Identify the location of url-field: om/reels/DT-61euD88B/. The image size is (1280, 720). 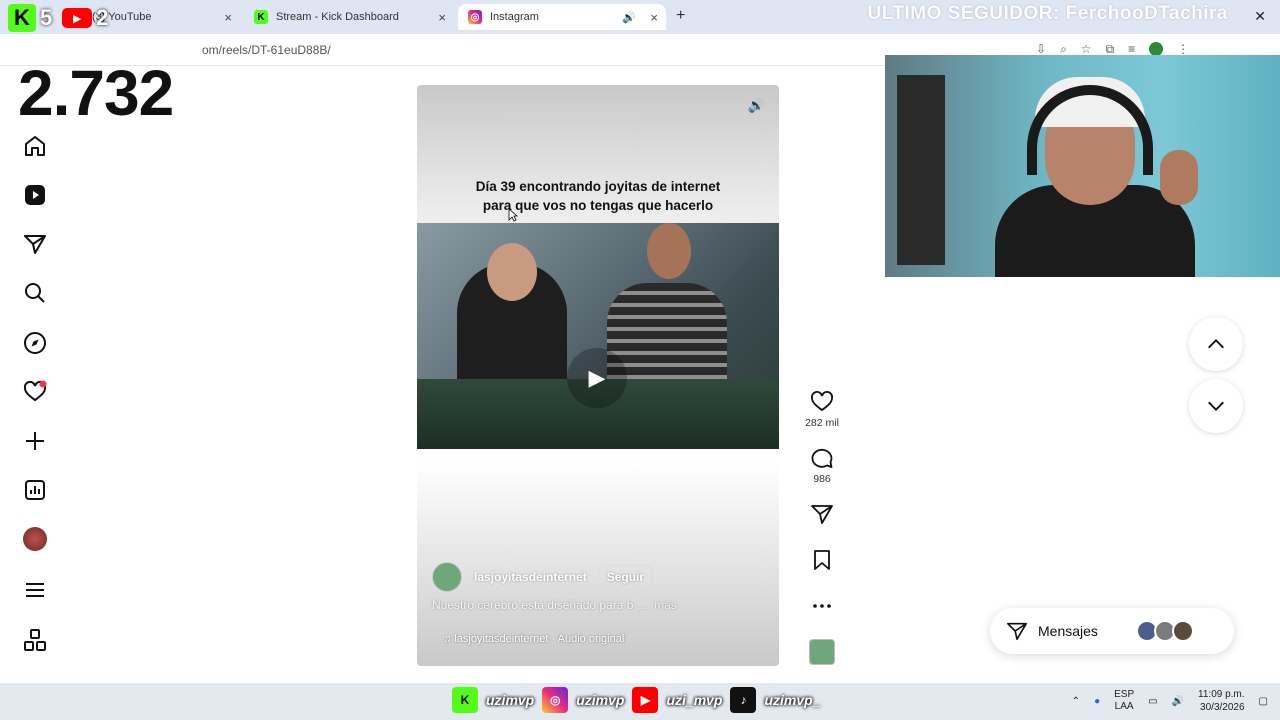
(266, 50).